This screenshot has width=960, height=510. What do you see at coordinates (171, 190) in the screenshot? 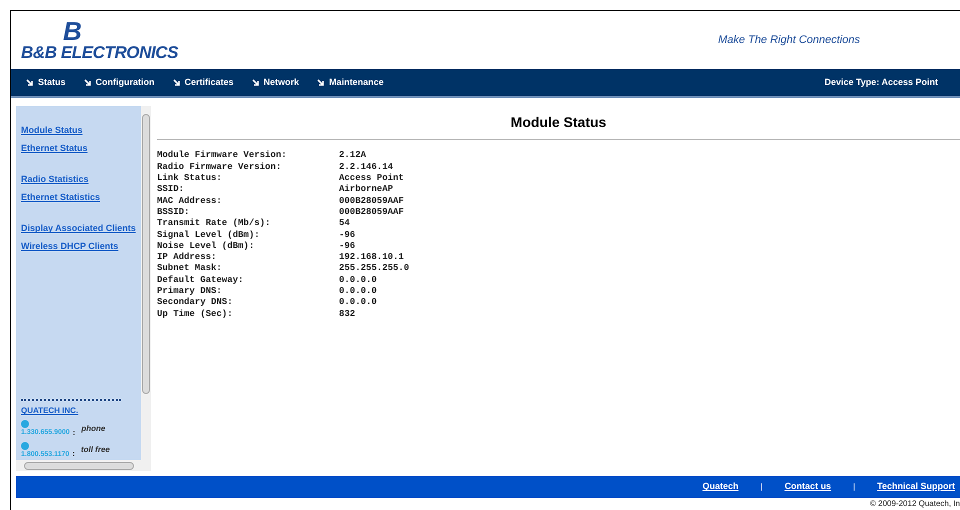
I see `field-label: SSID:` at bounding box center [171, 190].